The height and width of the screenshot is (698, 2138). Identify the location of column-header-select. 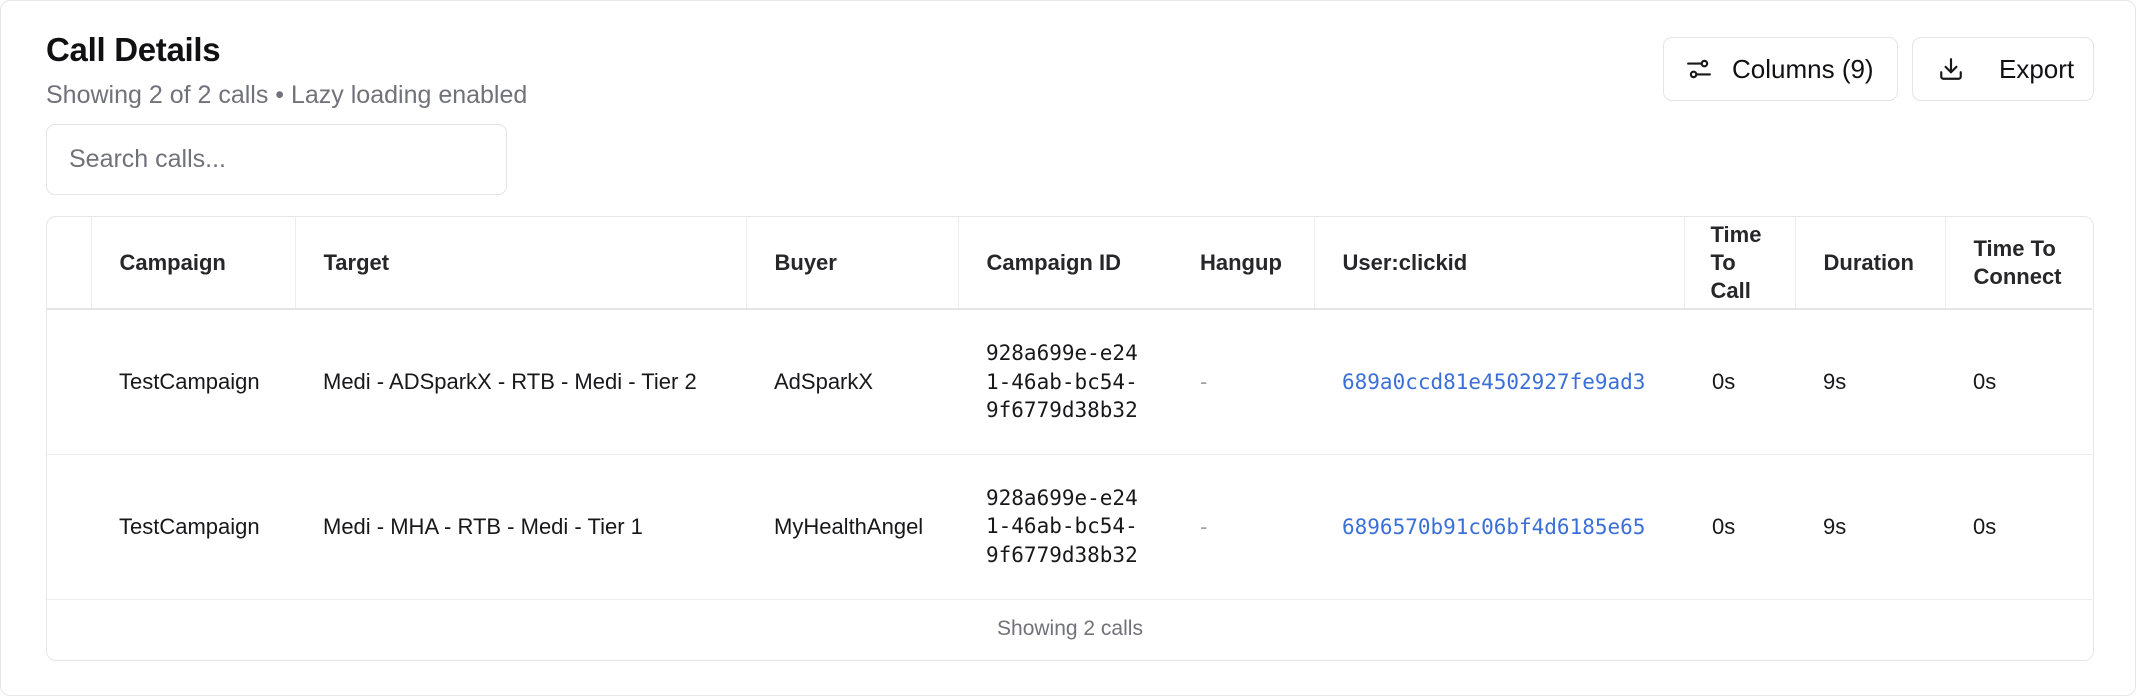
(69, 263).